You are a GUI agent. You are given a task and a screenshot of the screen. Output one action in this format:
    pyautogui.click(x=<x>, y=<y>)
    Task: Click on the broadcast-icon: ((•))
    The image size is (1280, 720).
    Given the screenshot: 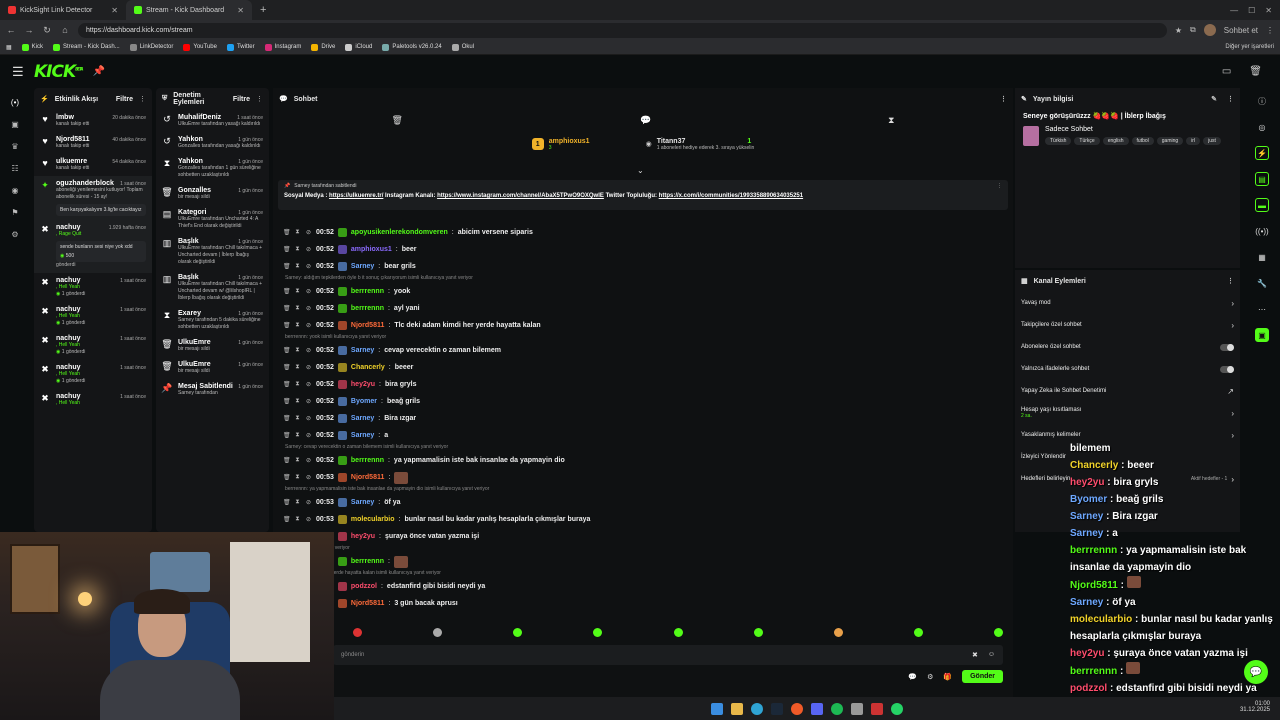 What is the action you would take?
    pyautogui.click(x=1262, y=231)
    